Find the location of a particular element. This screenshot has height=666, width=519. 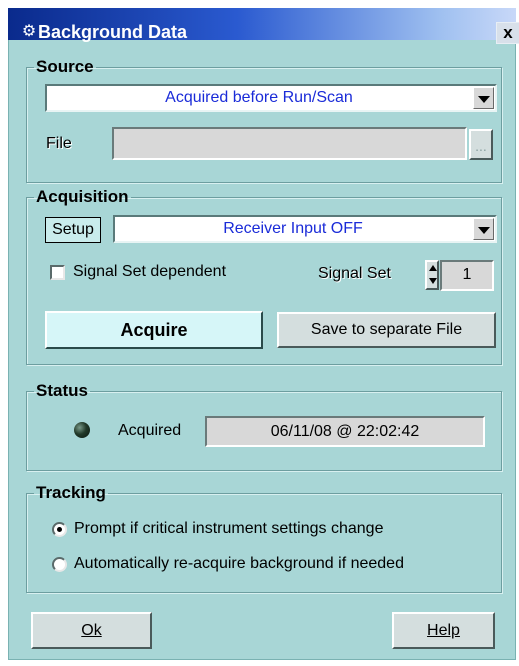

setup-dropdown-value: Receiver Input OFF is located at coordinates (293, 228).